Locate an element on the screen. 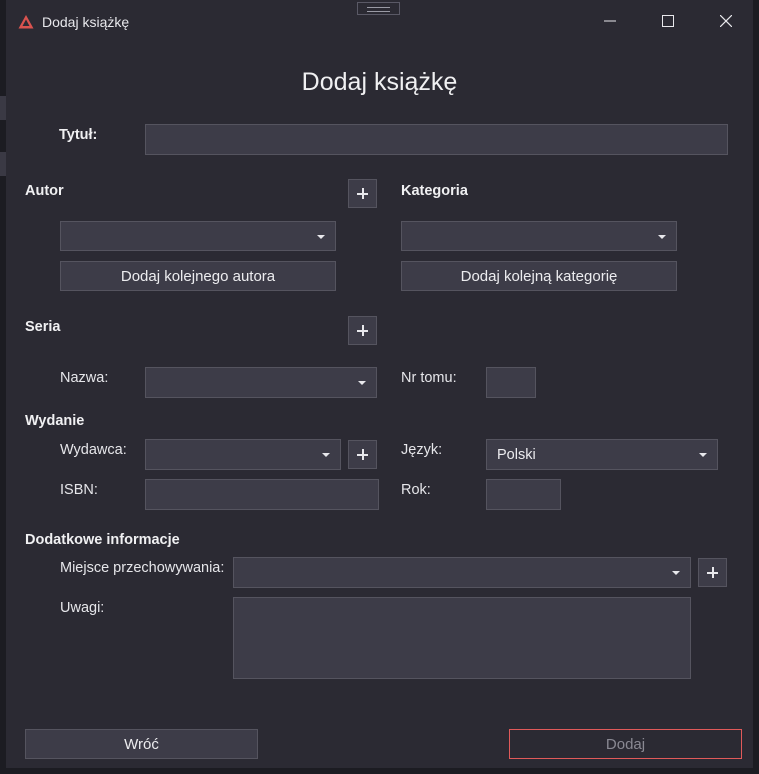  volume-number-input is located at coordinates (511, 382).